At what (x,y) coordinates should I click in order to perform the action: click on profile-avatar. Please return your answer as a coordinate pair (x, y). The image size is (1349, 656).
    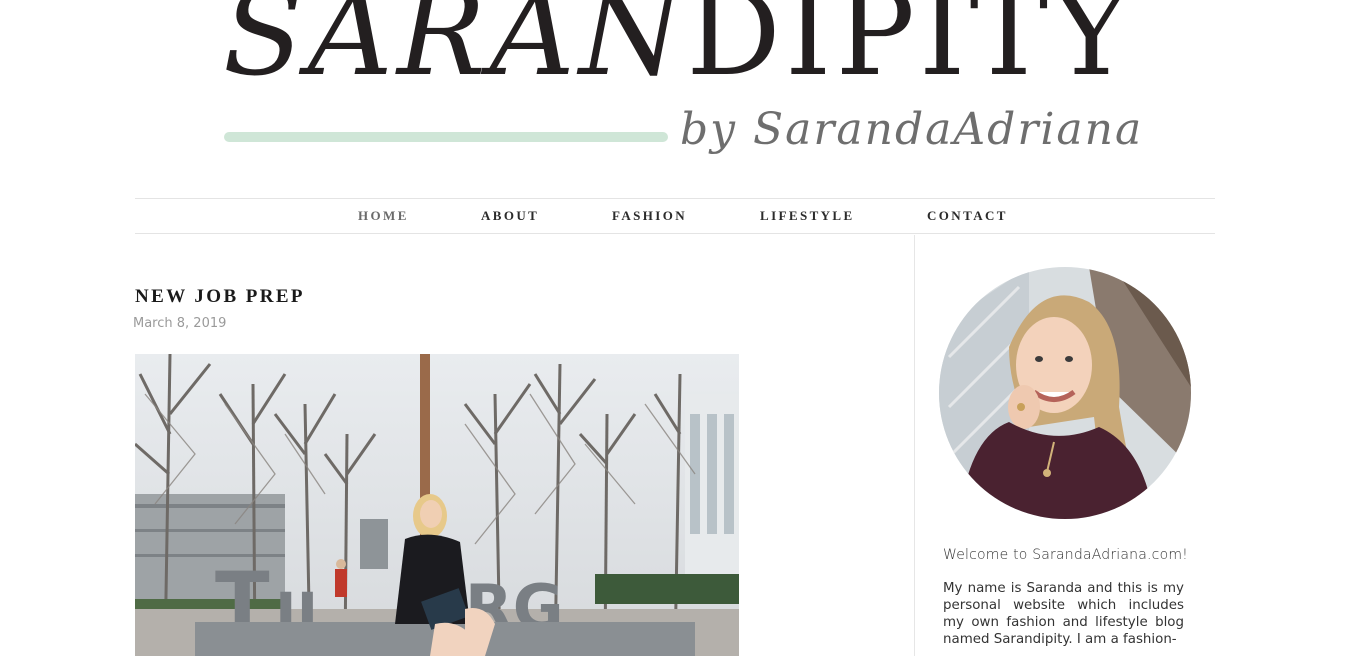
    Looking at the image, I should click on (1065, 393).